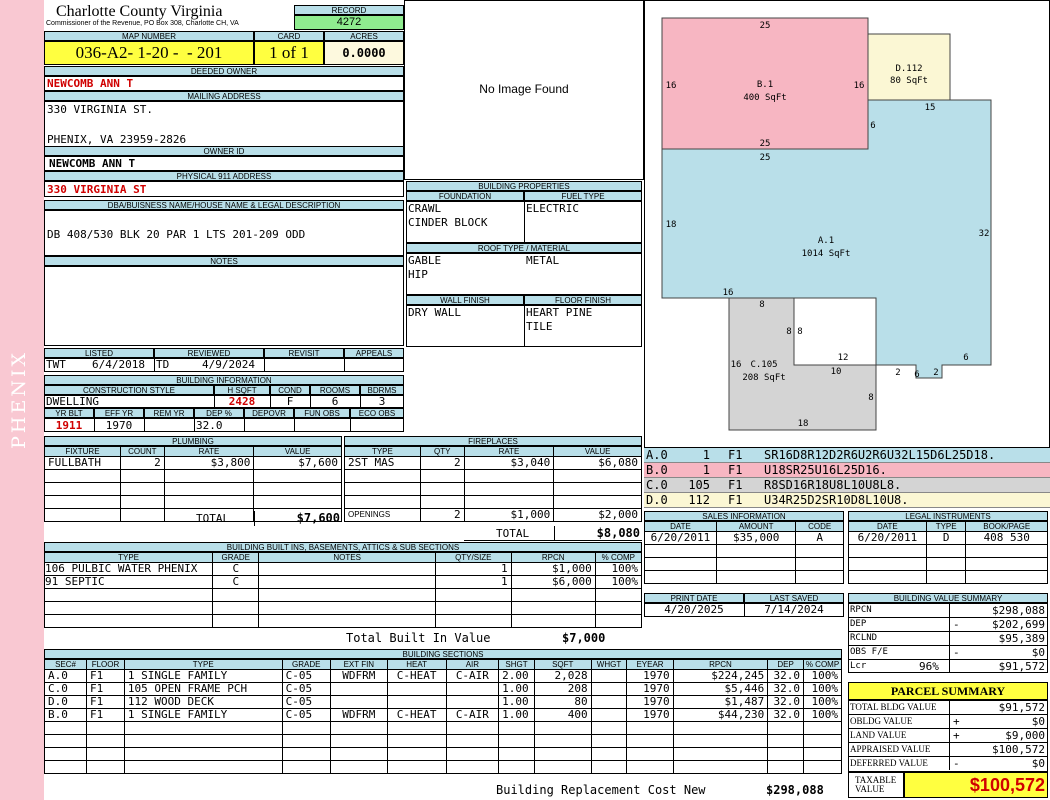 This screenshot has height=800, width=1050. I want to click on wall-finish-label: WALL FINISH, so click(465, 300).